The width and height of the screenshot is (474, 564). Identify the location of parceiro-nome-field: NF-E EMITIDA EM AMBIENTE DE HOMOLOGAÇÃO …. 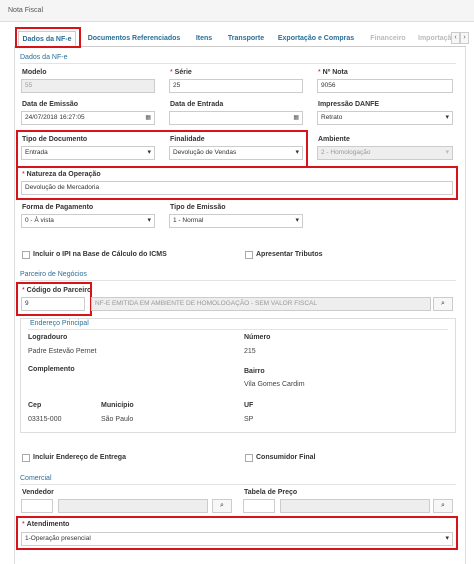
(261, 304).